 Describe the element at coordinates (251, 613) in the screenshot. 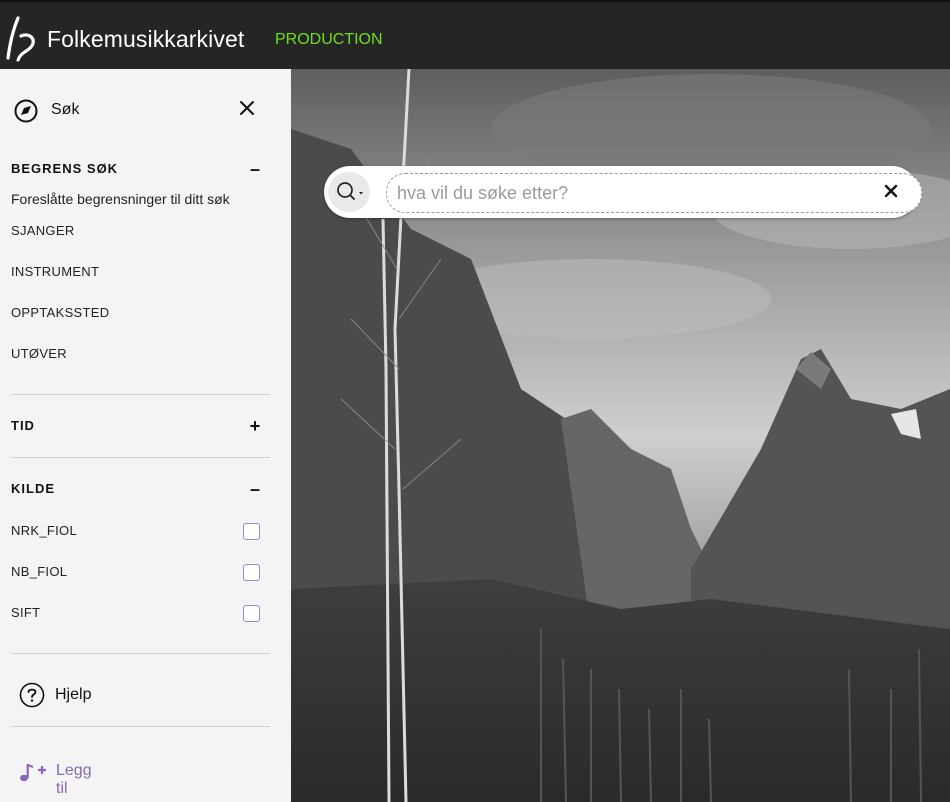

I see `source-checkbox-sift` at that location.